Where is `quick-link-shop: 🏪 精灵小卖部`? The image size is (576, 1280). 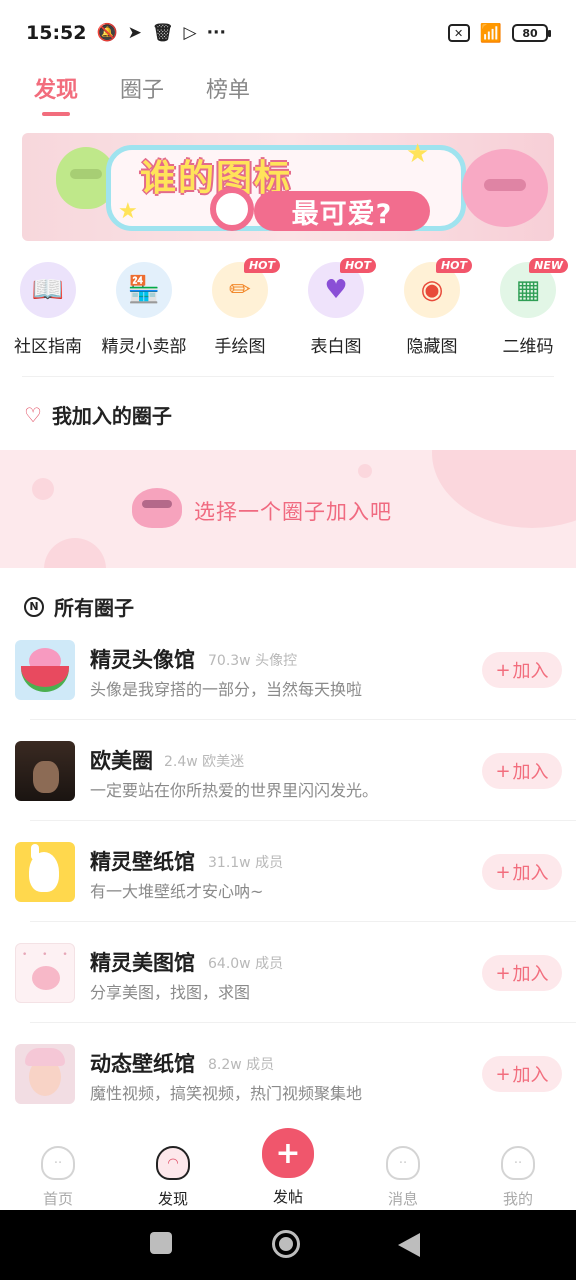 quick-link-shop: 🏪 精灵小卖部 is located at coordinates (144, 309).